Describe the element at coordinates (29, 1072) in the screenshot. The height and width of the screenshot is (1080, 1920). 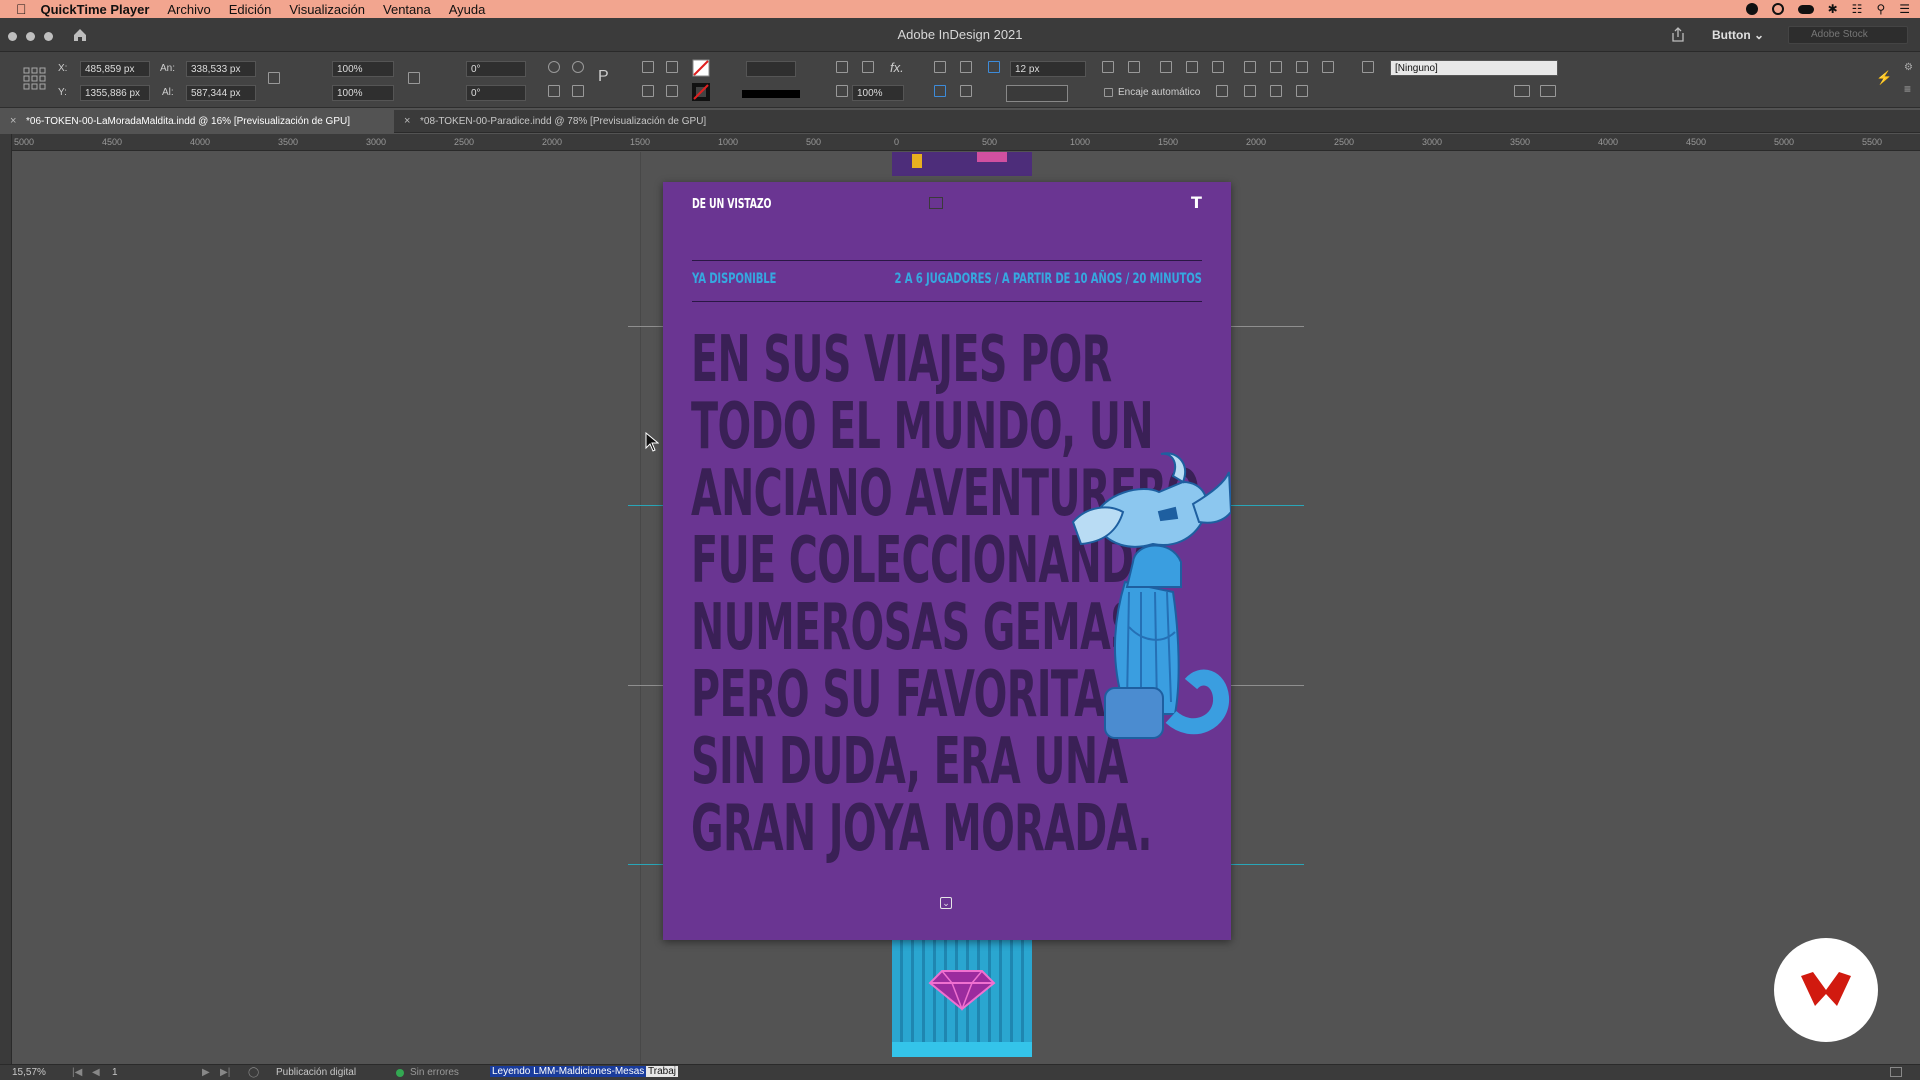
I see `zoom-level: 15,57%` at that location.